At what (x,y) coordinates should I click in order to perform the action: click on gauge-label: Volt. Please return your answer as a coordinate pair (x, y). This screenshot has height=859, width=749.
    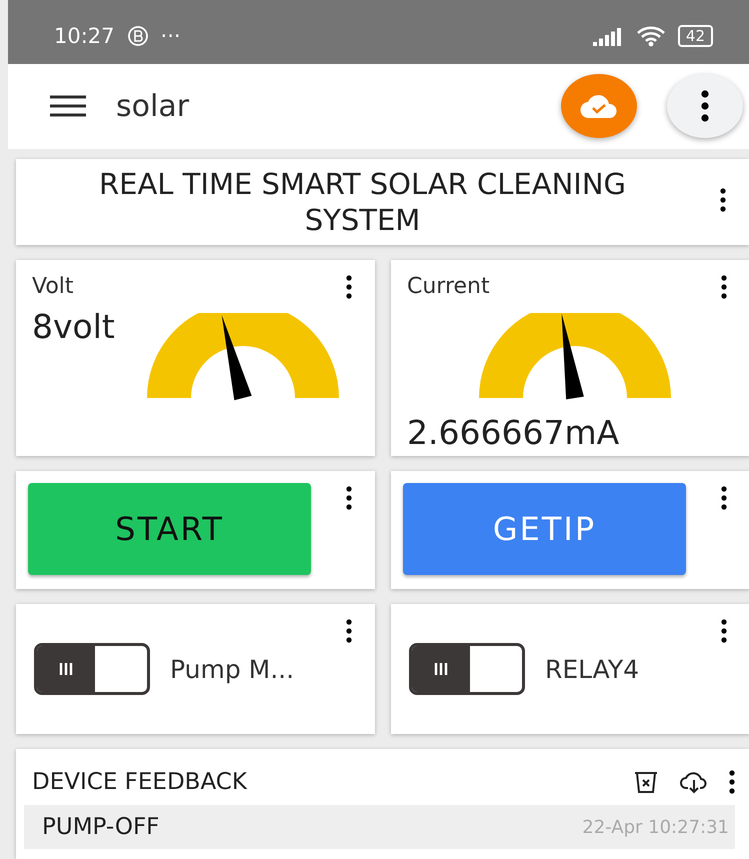
    Looking at the image, I should click on (53, 286).